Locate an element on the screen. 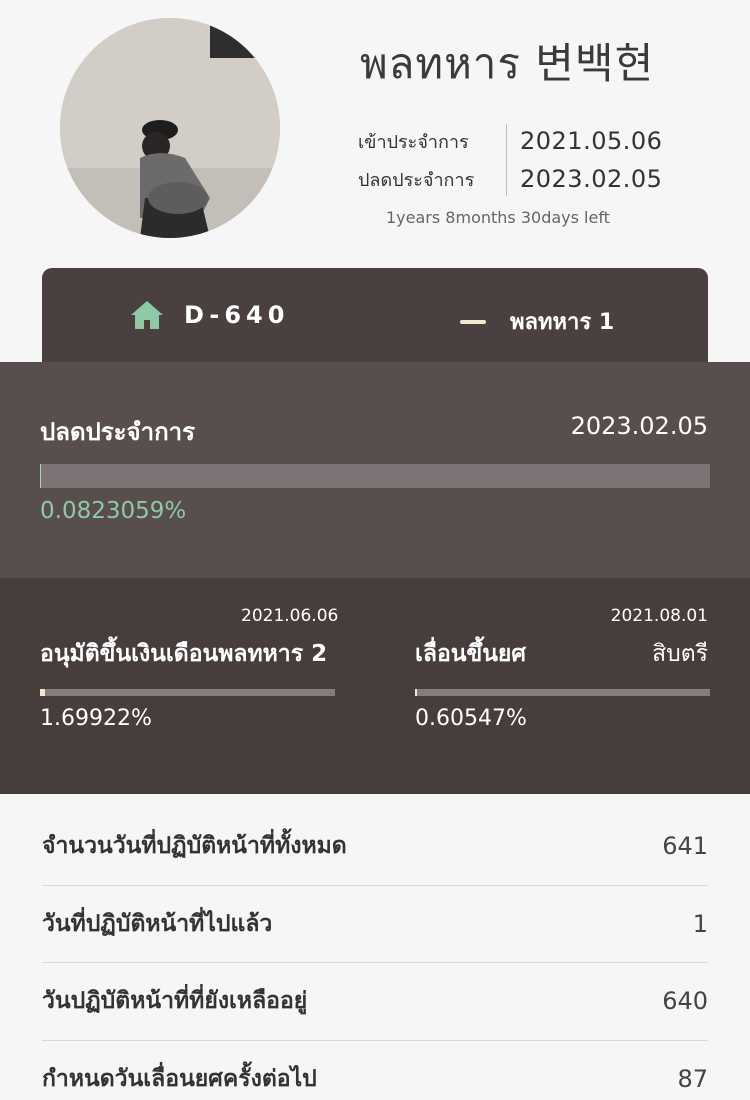  enlist-row: เข้าประจำการ 2021.05.06 is located at coordinates (510, 141).